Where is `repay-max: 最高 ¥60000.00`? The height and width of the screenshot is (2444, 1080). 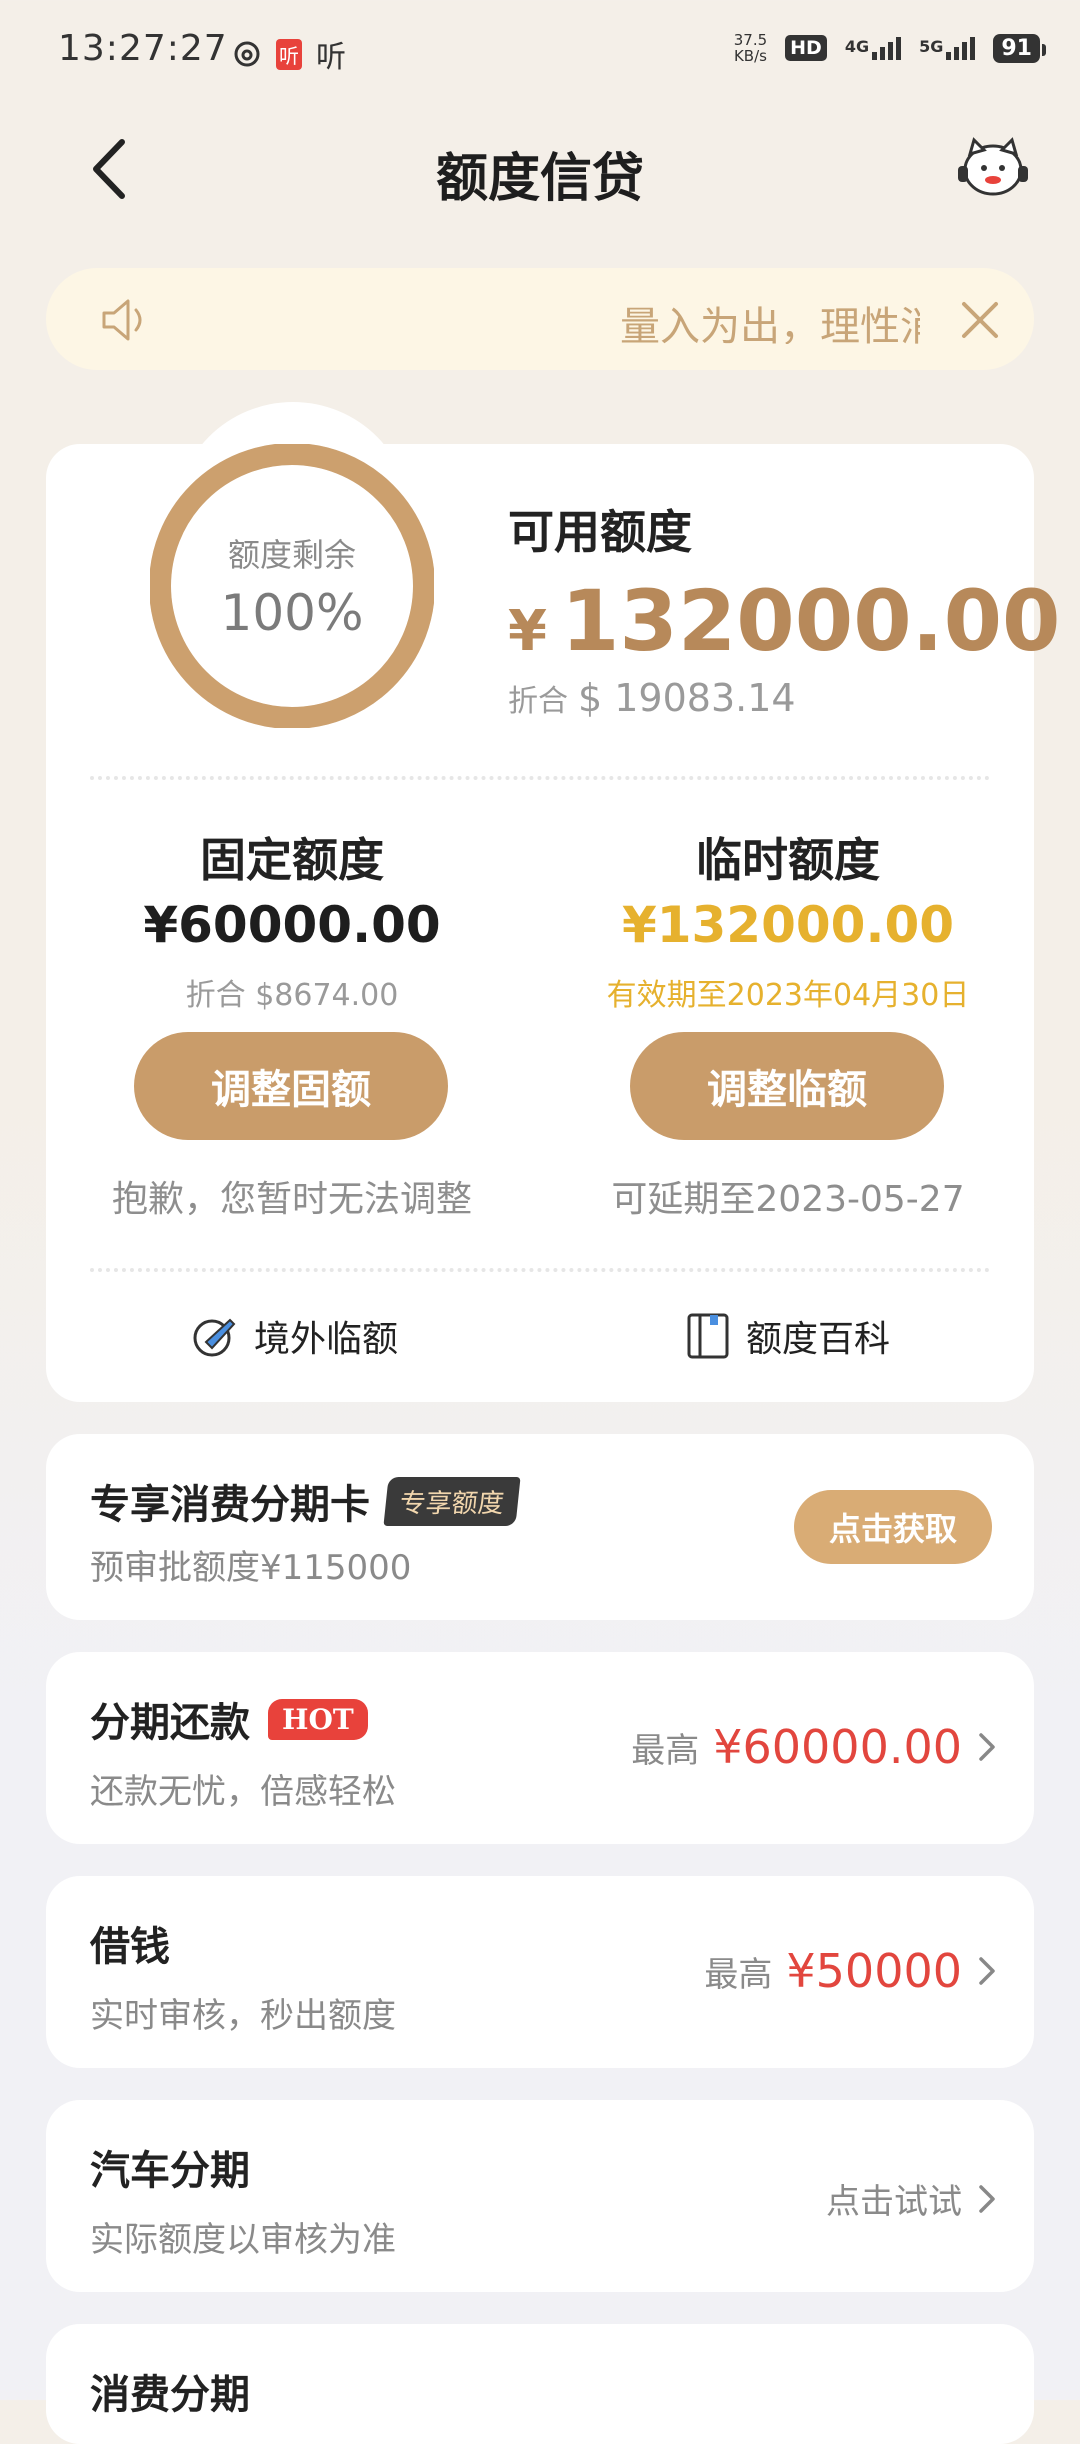 repay-max: 最高 ¥60000.00 is located at coordinates (814, 1747).